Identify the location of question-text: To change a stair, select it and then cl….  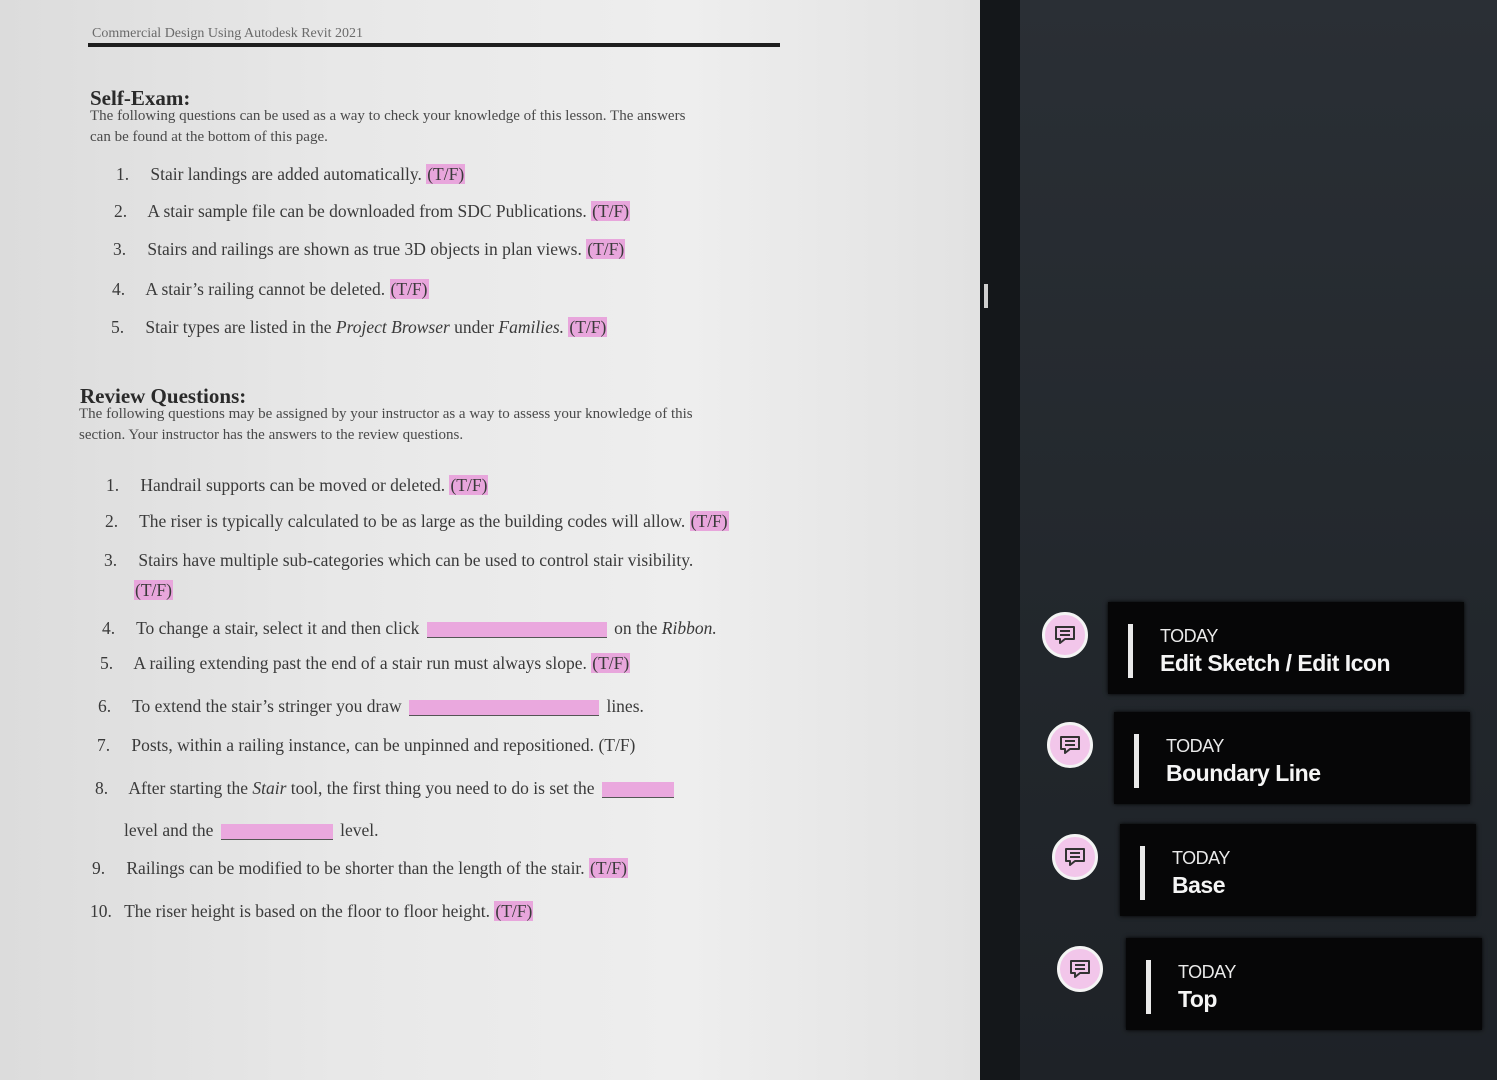
(278, 628).